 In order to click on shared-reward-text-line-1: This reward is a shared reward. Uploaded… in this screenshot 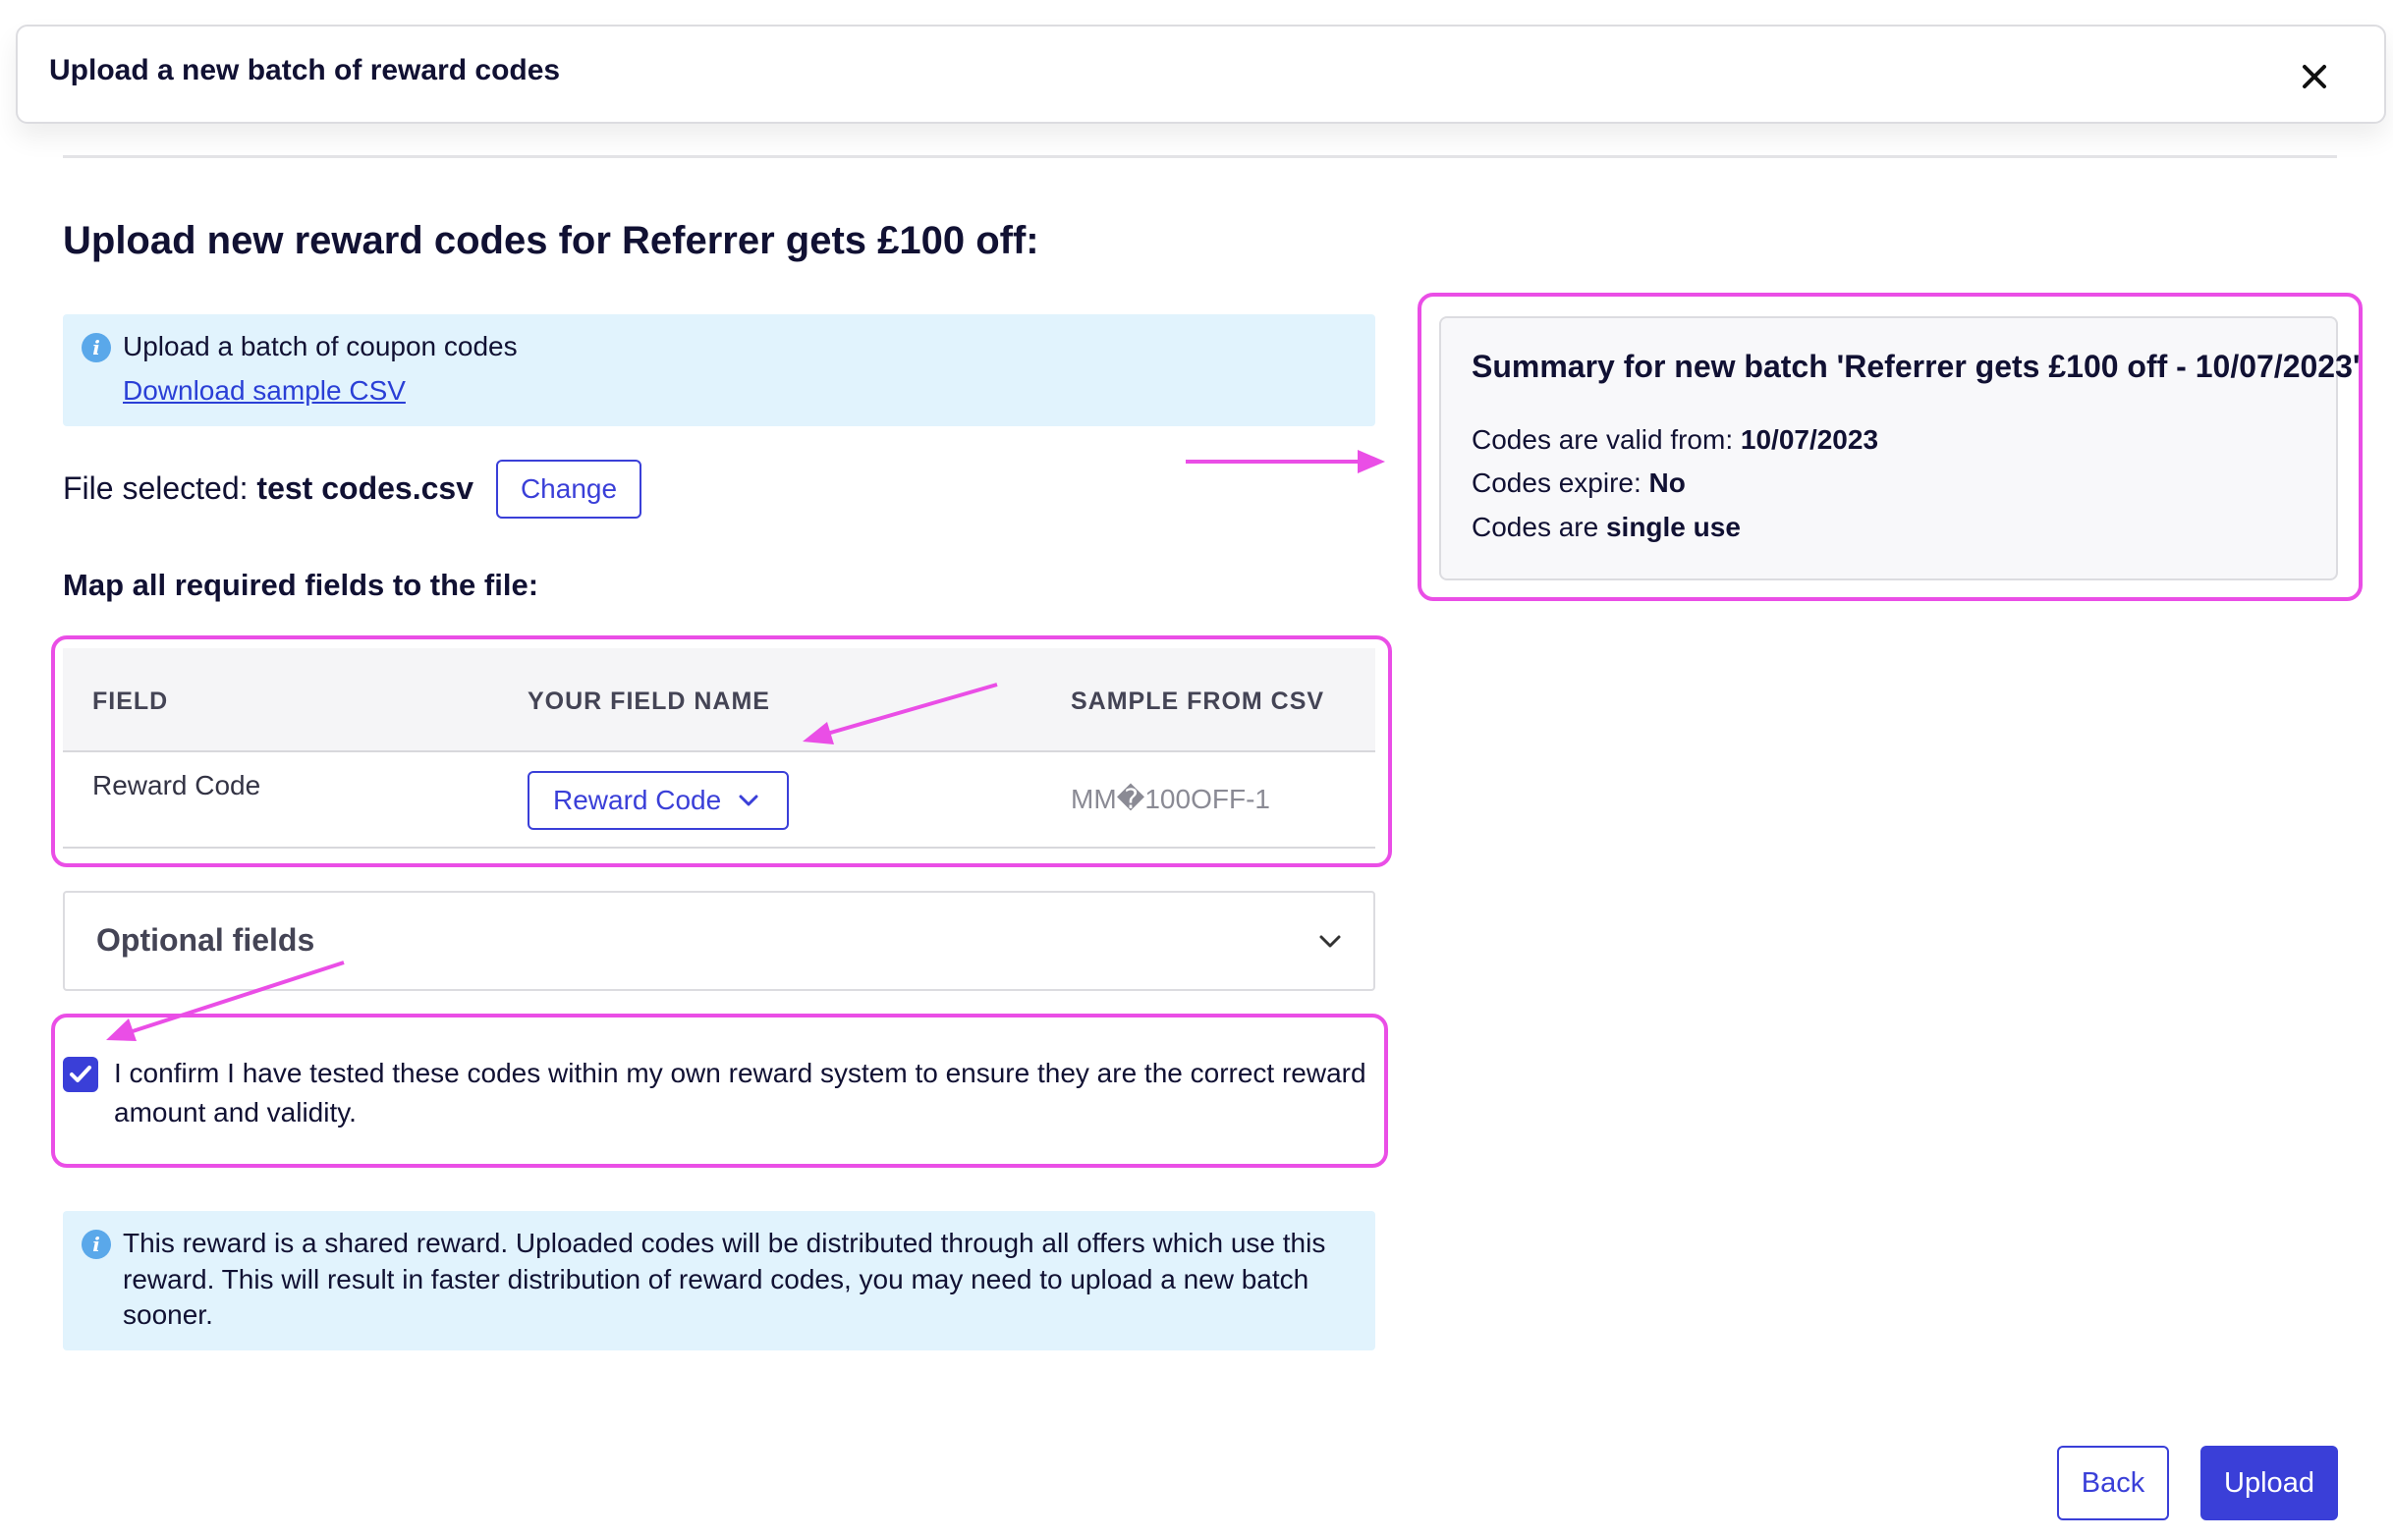, I will do `click(724, 1243)`.